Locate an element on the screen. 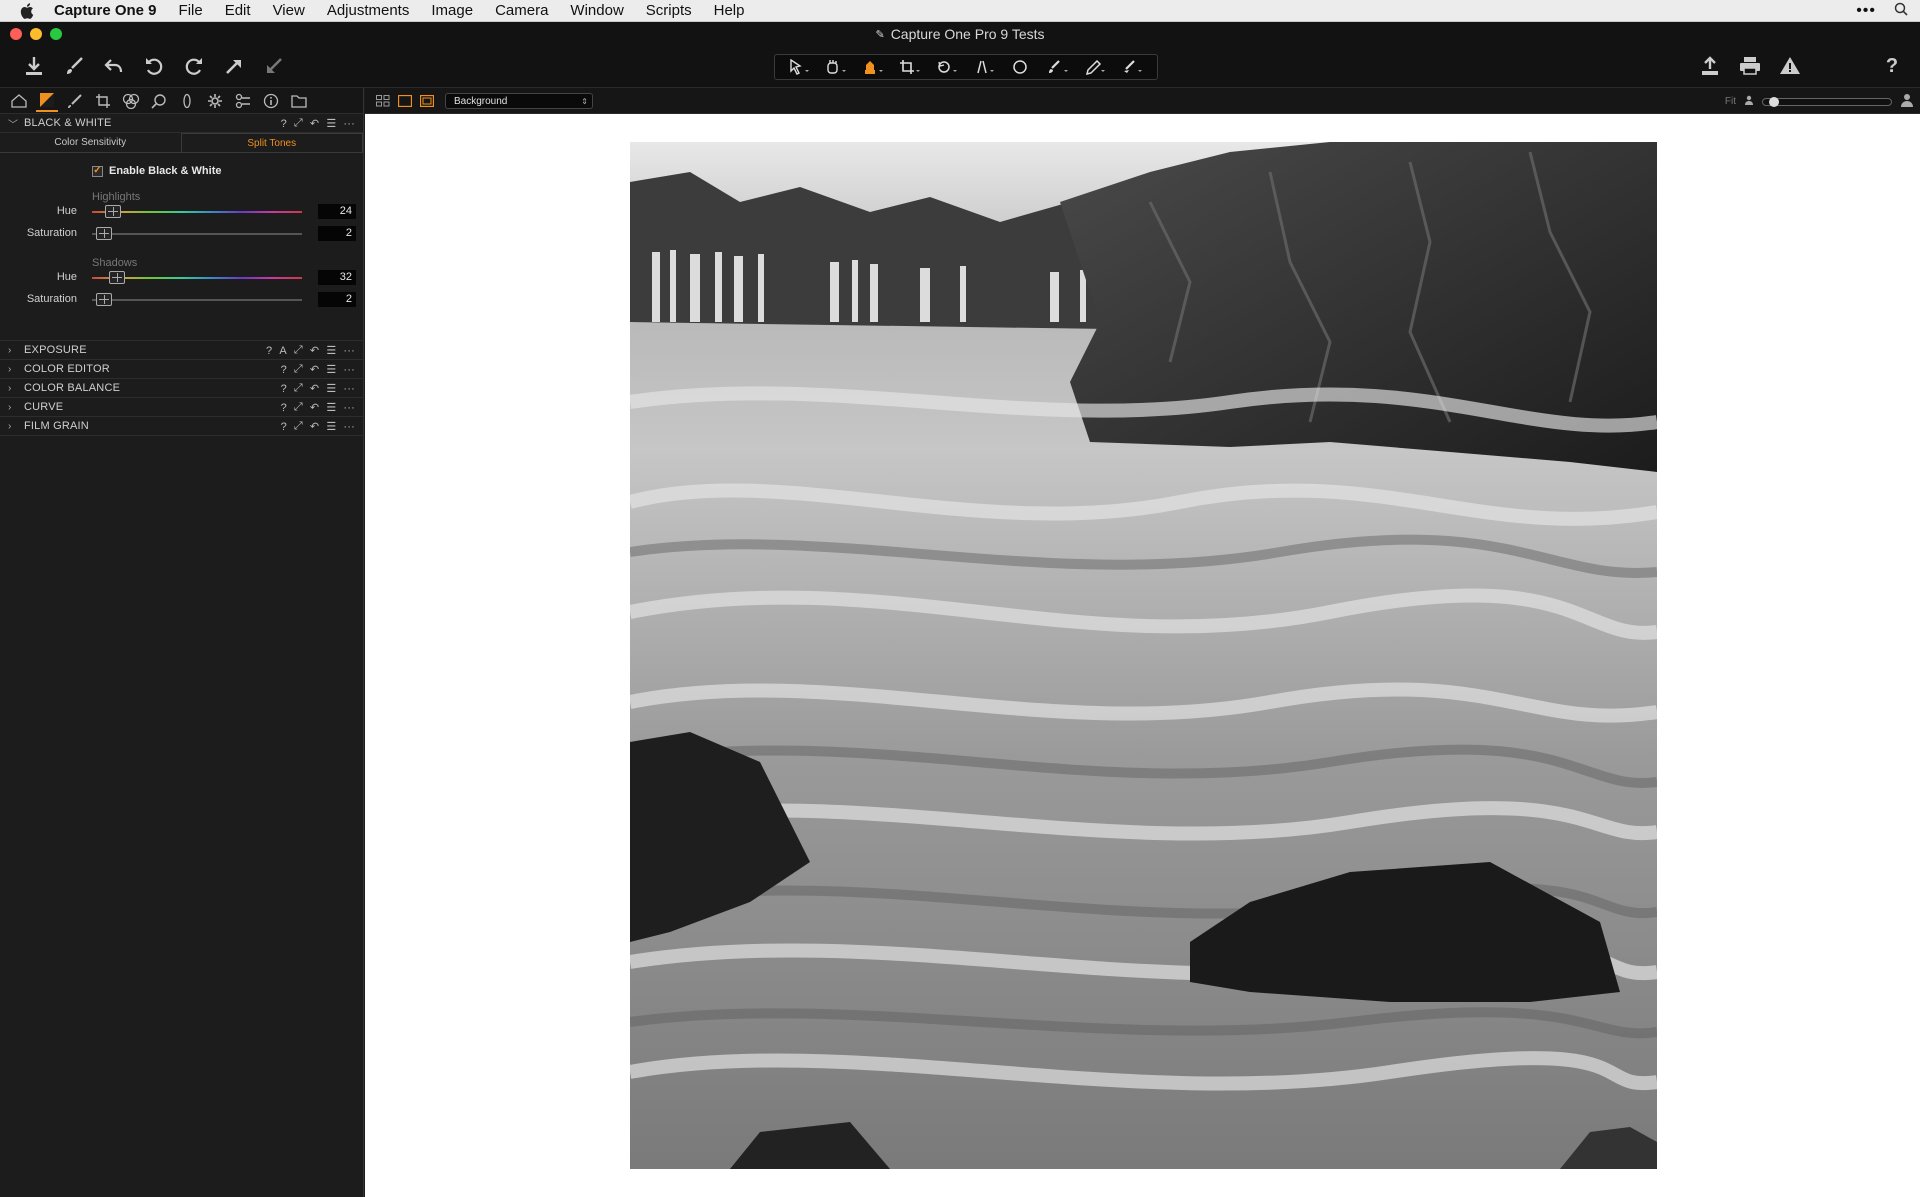 This screenshot has height=1197, width=1920. apply-icon is located at coordinates (234, 66).